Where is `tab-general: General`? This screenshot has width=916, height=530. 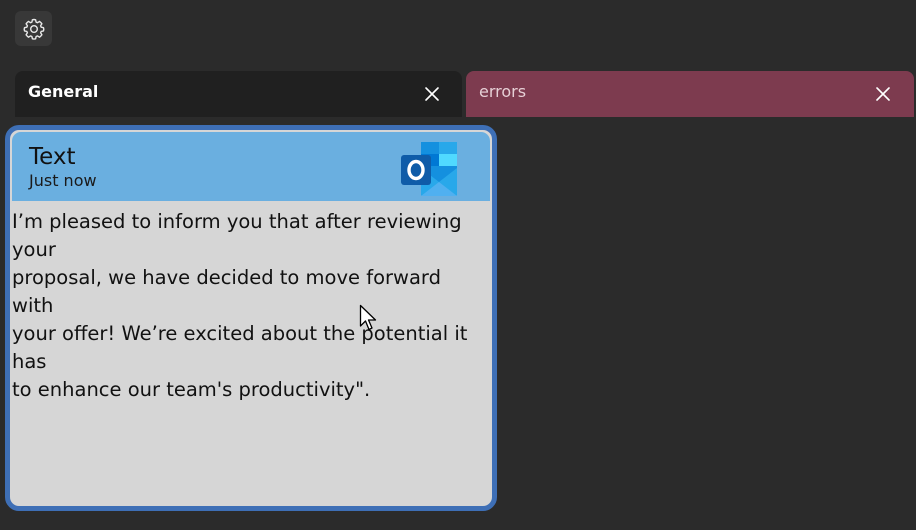 tab-general: General is located at coordinates (238, 94).